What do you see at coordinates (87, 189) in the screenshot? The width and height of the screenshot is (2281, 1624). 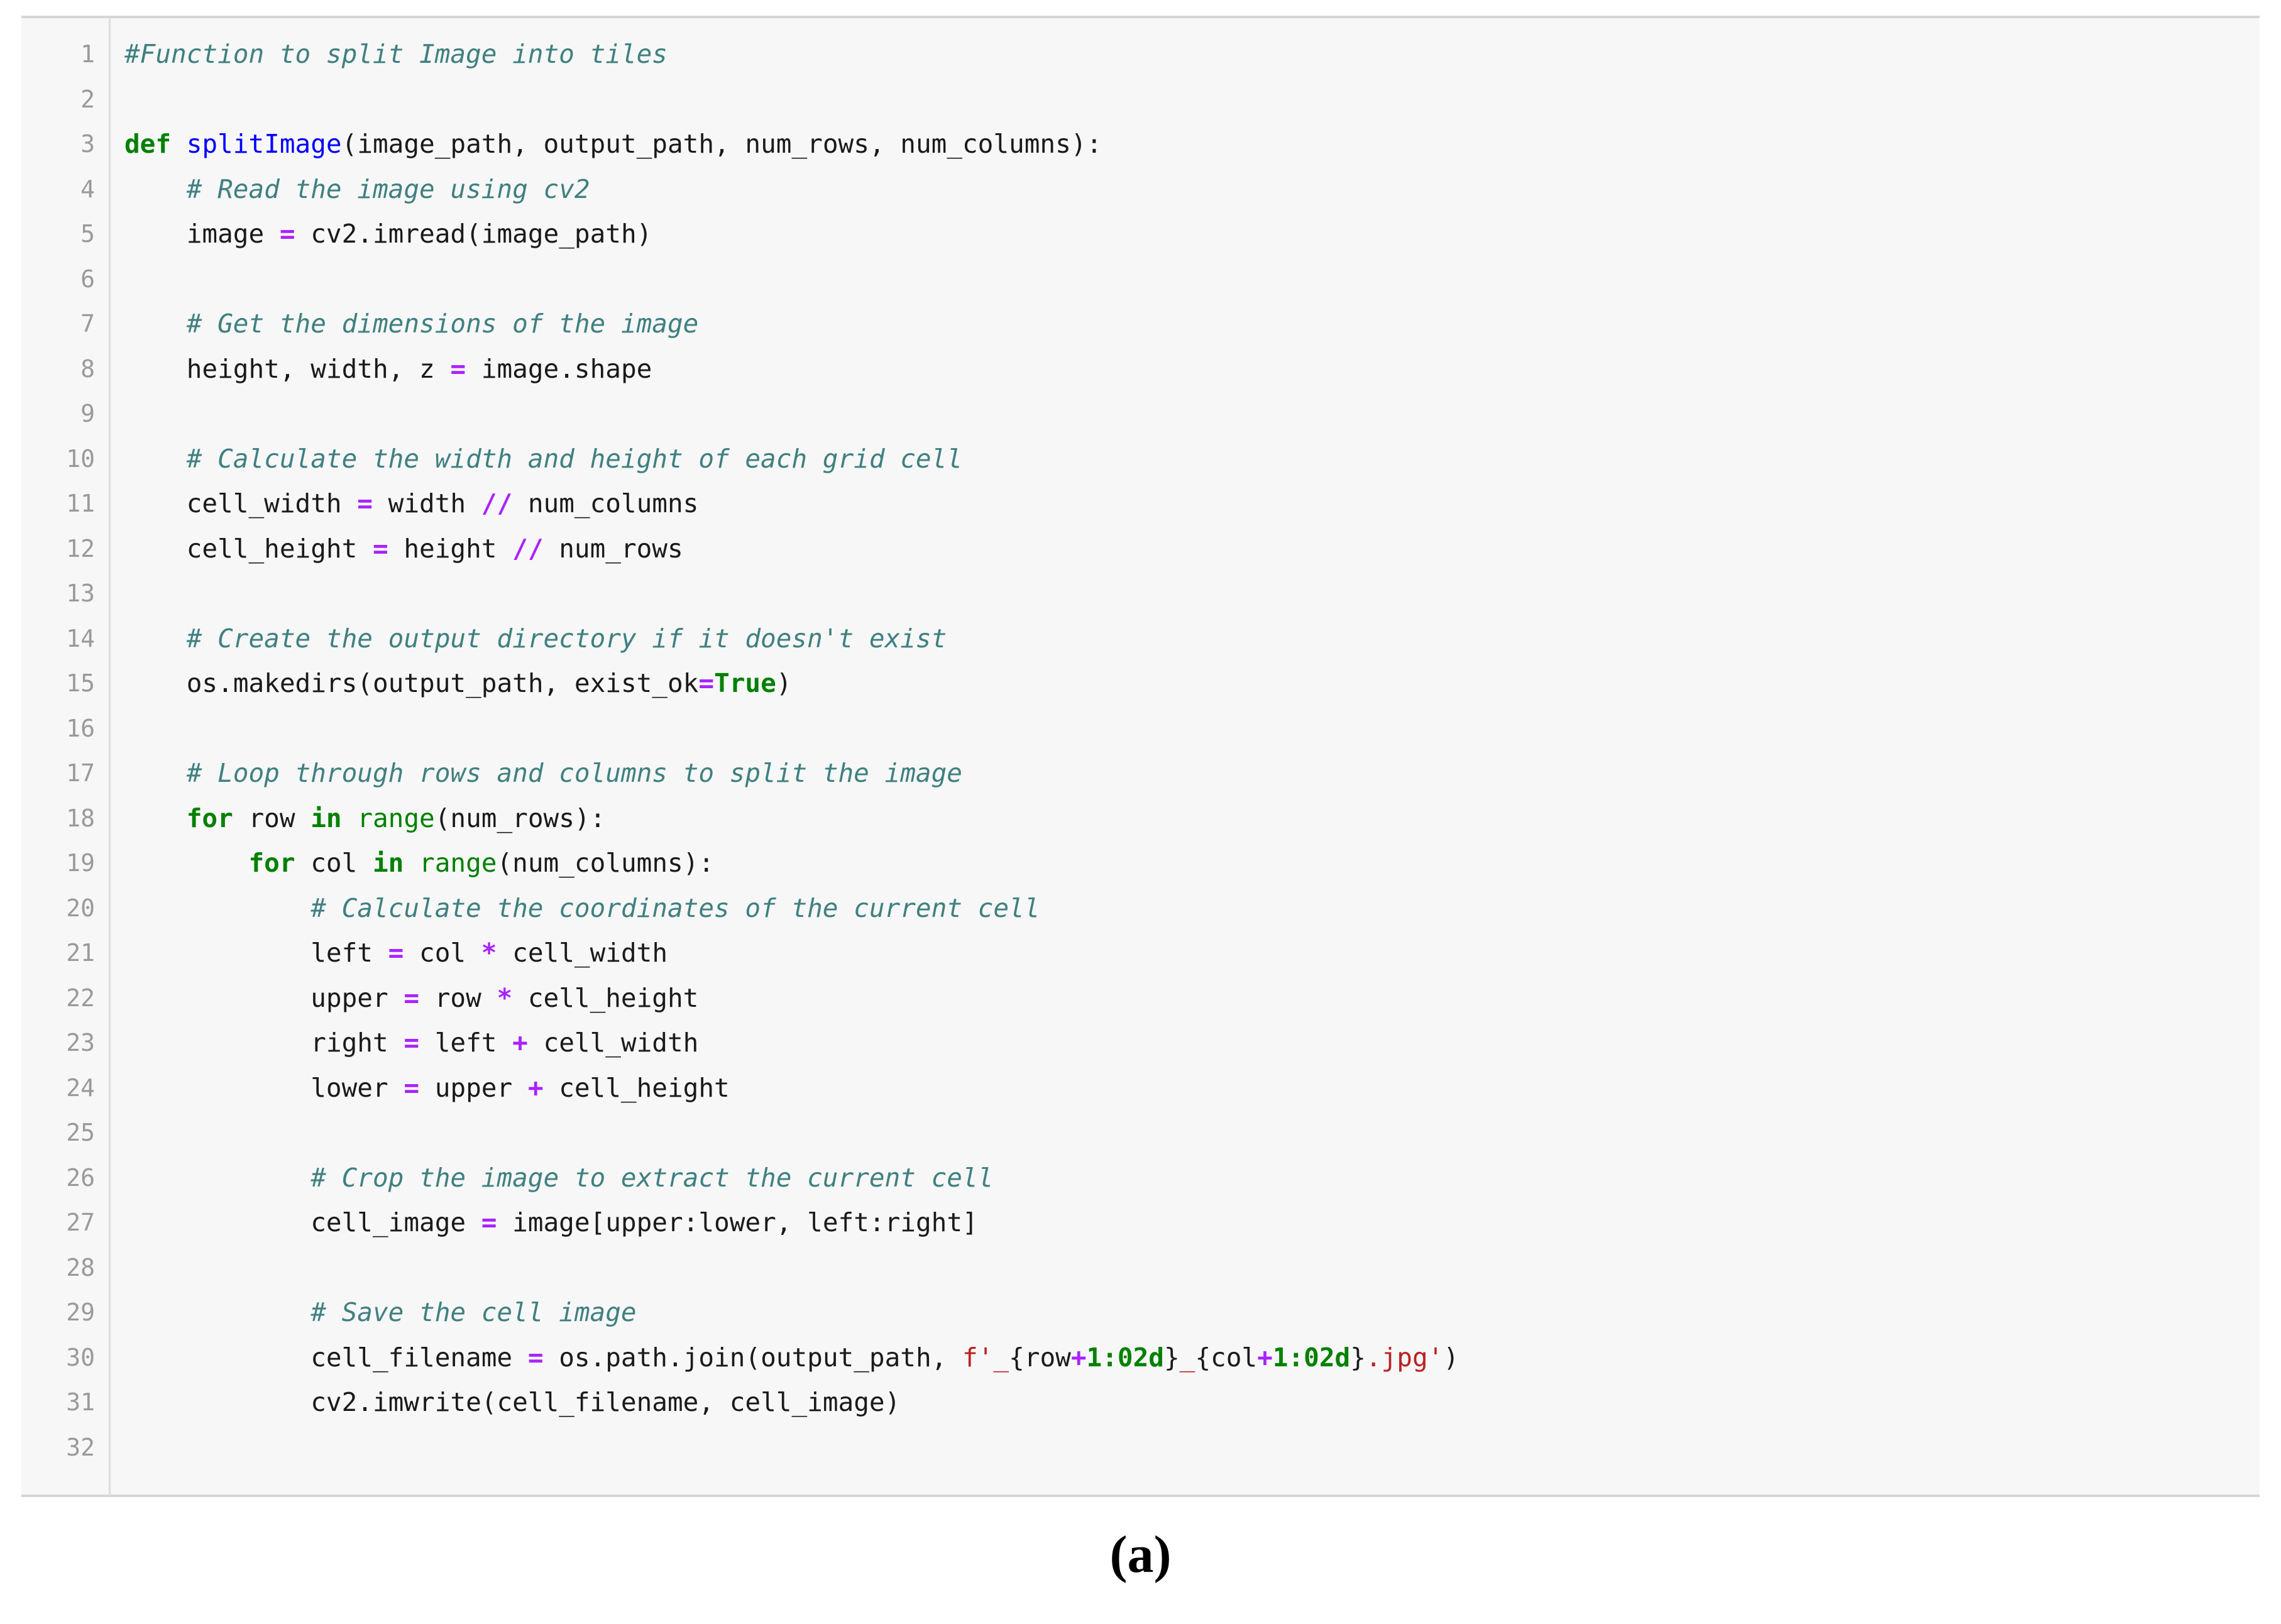 I see `line-number: 4` at bounding box center [87, 189].